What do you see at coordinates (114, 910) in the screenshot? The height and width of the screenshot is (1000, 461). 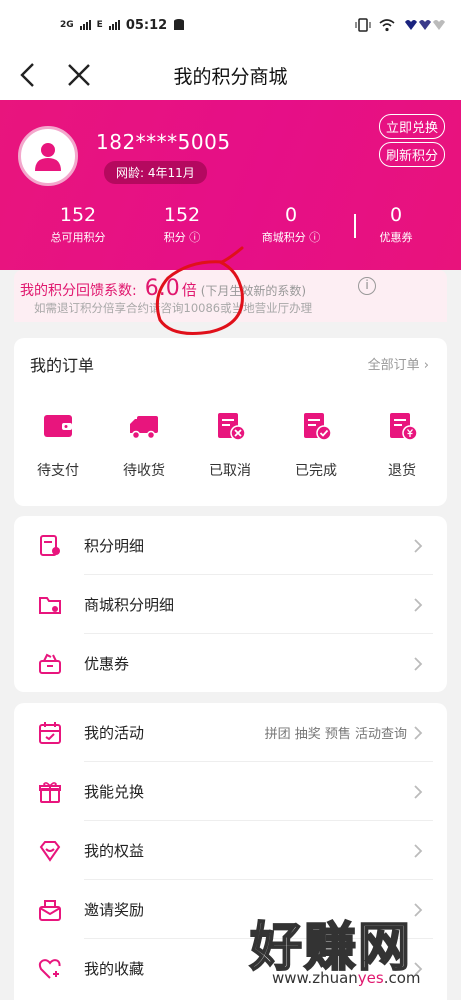 I see `menu-label: 邀请奖励` at bounding box center [114, 910].